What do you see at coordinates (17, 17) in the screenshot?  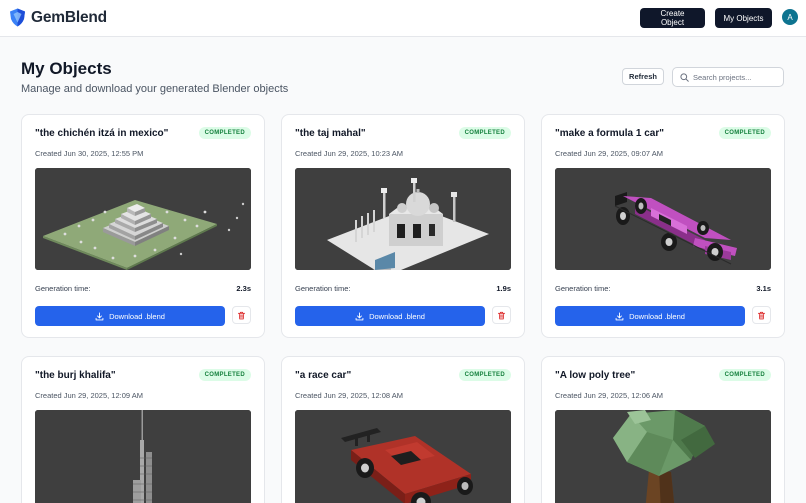 I see `gem-shield-icon` at bounding box center [17, 17].